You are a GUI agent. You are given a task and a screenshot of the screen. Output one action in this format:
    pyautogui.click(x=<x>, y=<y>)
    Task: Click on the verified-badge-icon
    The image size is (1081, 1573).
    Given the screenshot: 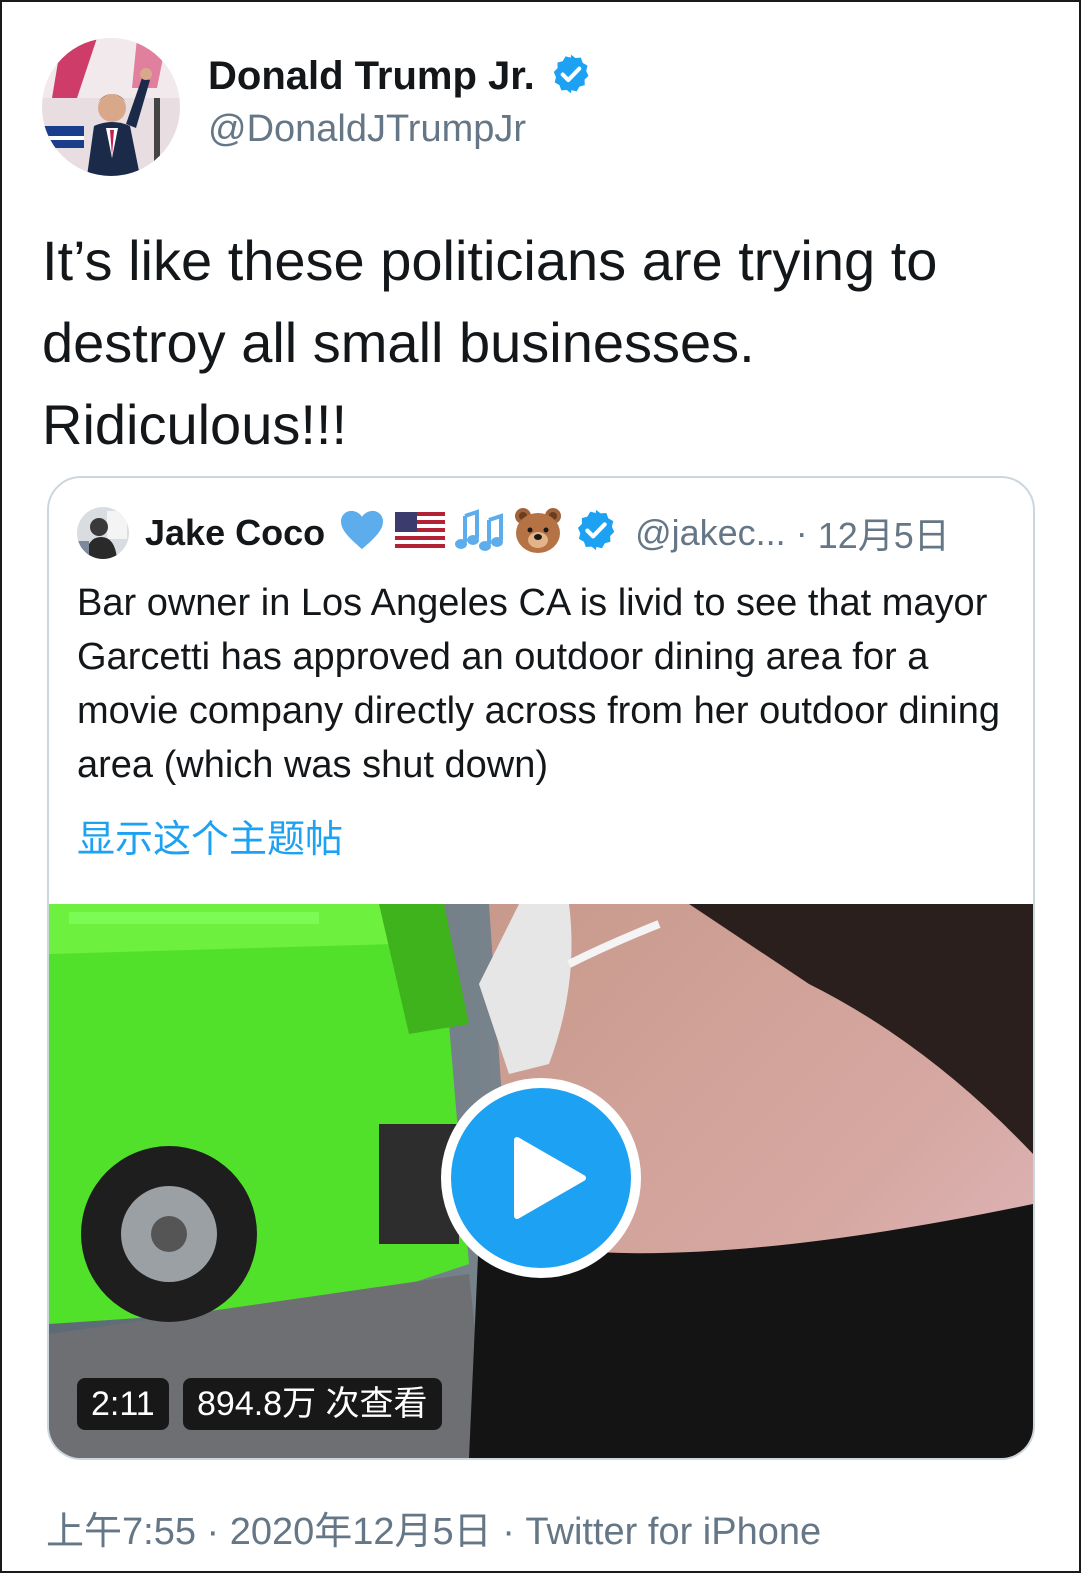 What is the action you would take?
    pyautogui.click(x=571, y=76)
    